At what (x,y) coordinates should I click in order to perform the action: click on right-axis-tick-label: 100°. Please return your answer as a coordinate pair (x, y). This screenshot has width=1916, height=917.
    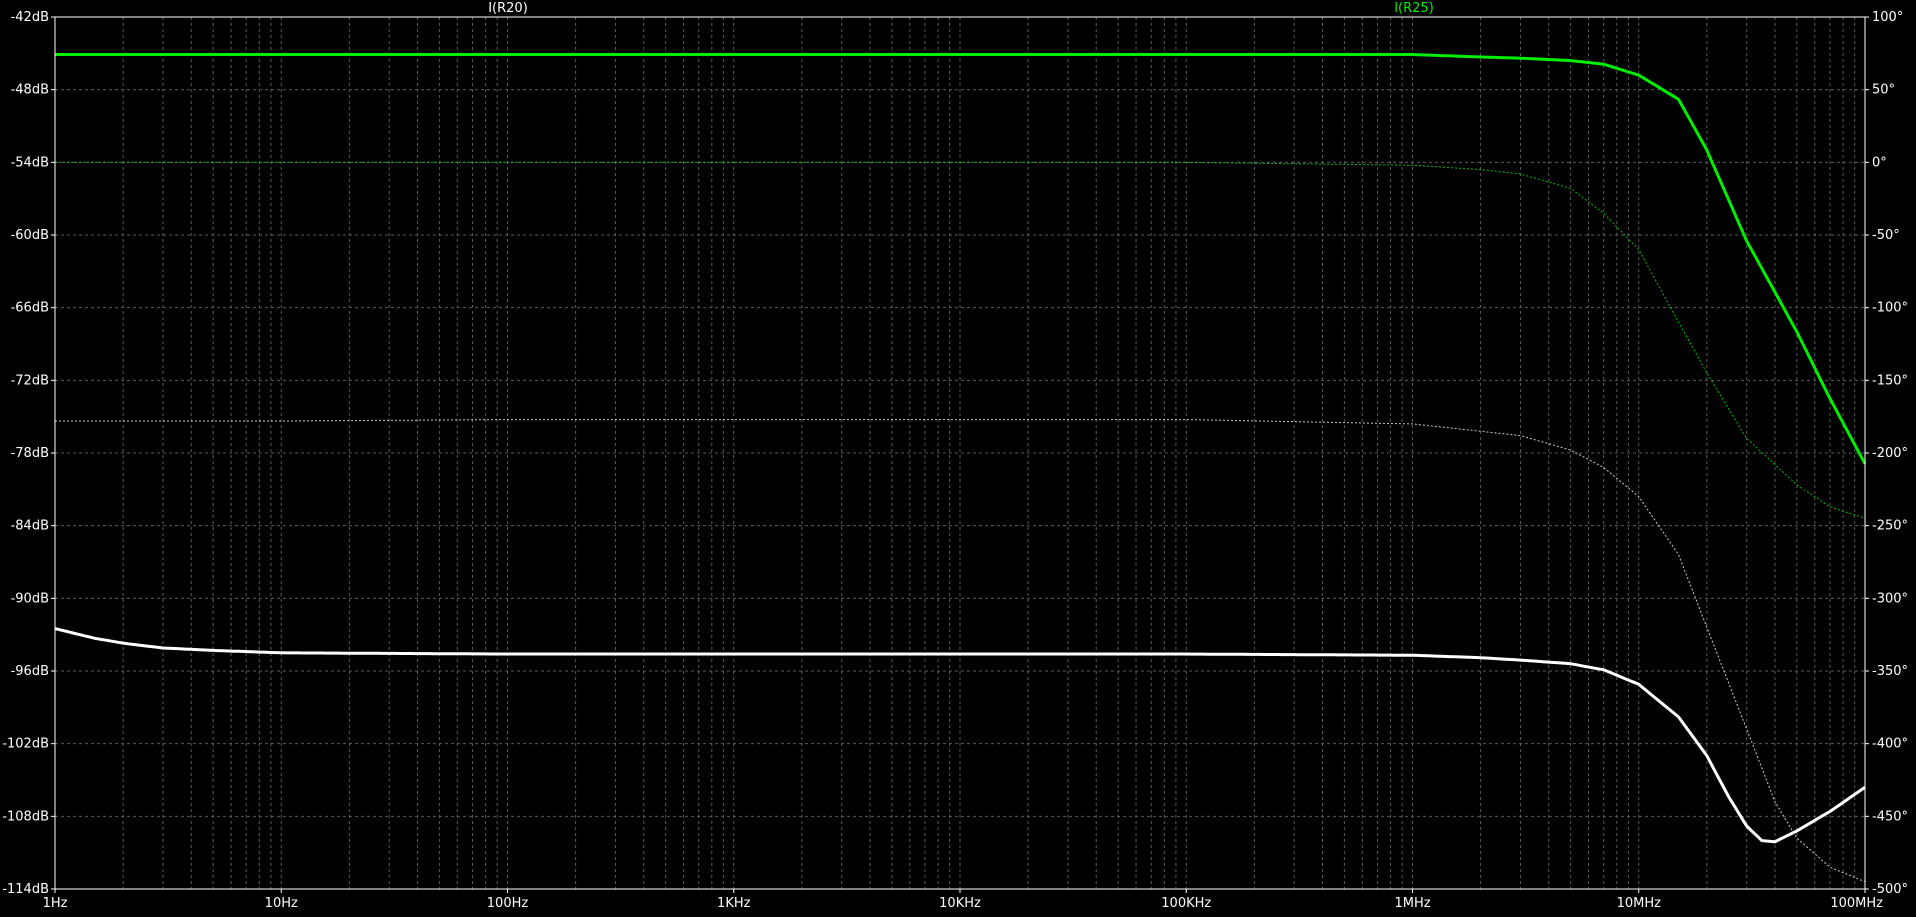
    Looking at the image, I should click on (1887, 17).